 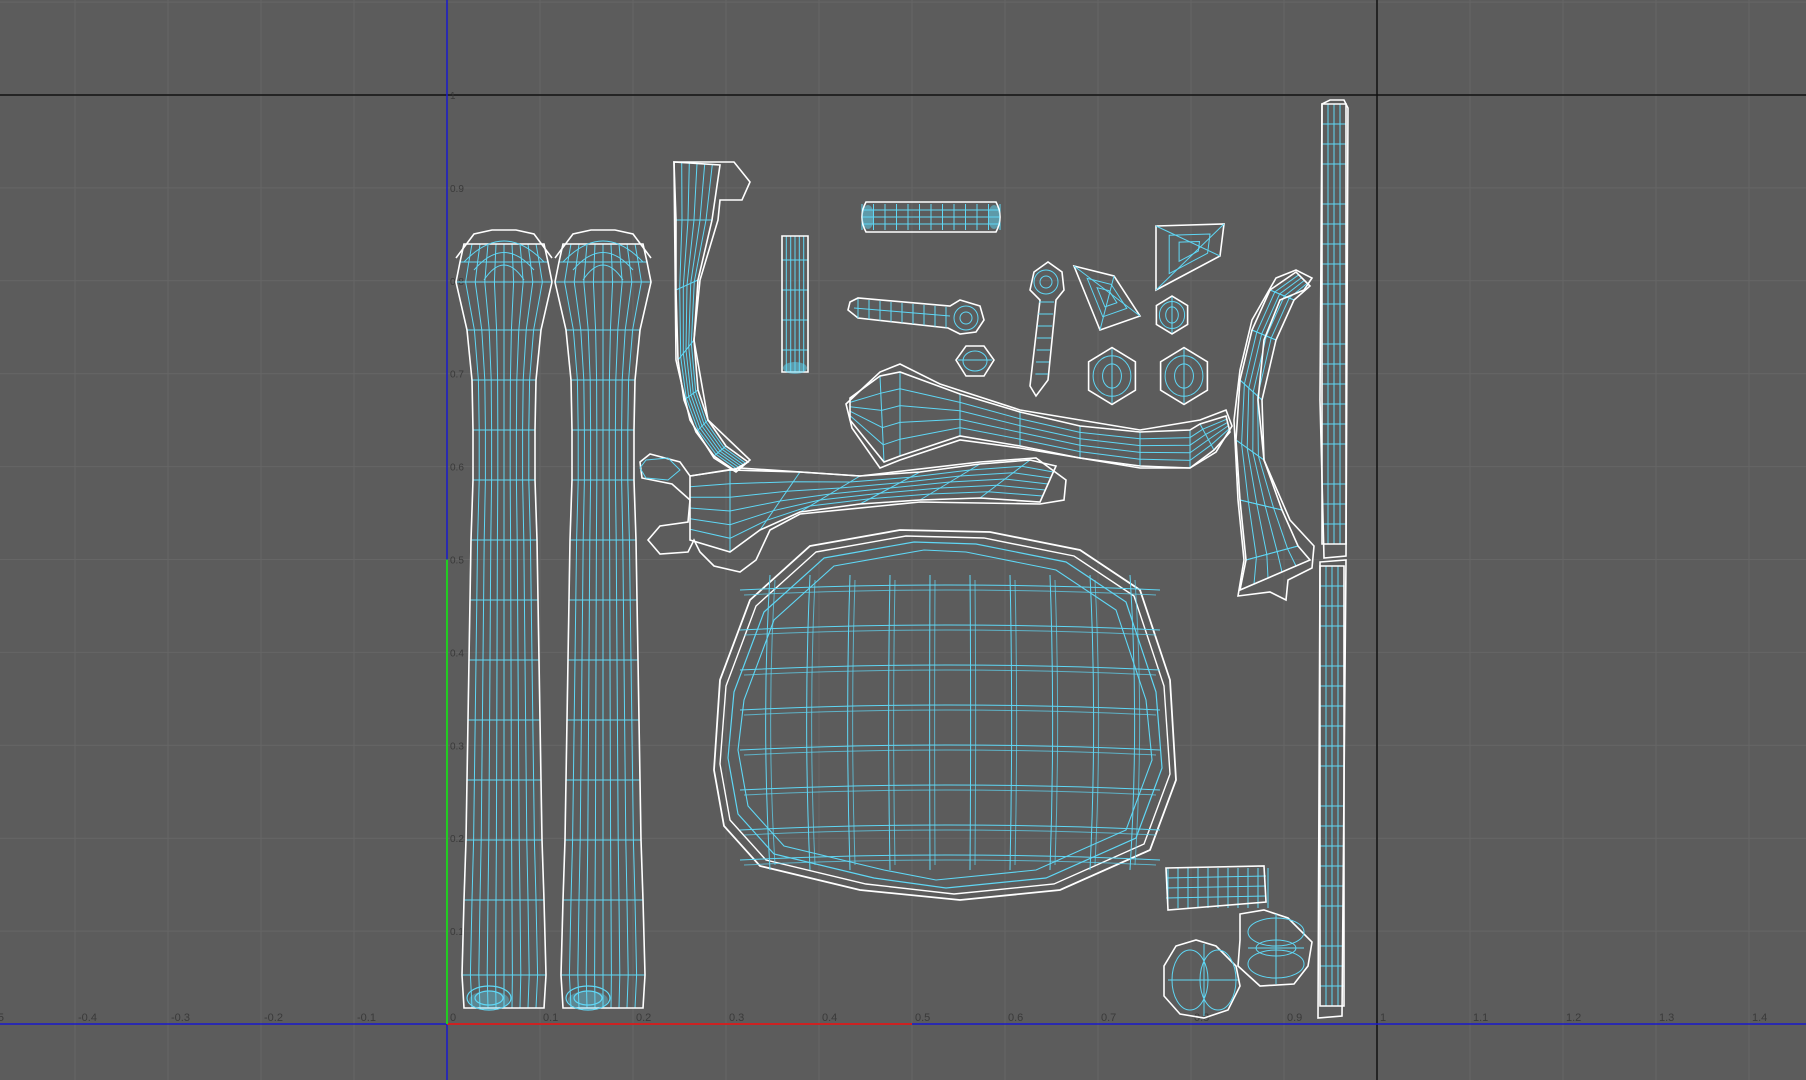 What do you see at coordinates (1759, 1018) in the screenshot?
I see `u-tick-label: 1.4` at bounding box center [1759, 1018].